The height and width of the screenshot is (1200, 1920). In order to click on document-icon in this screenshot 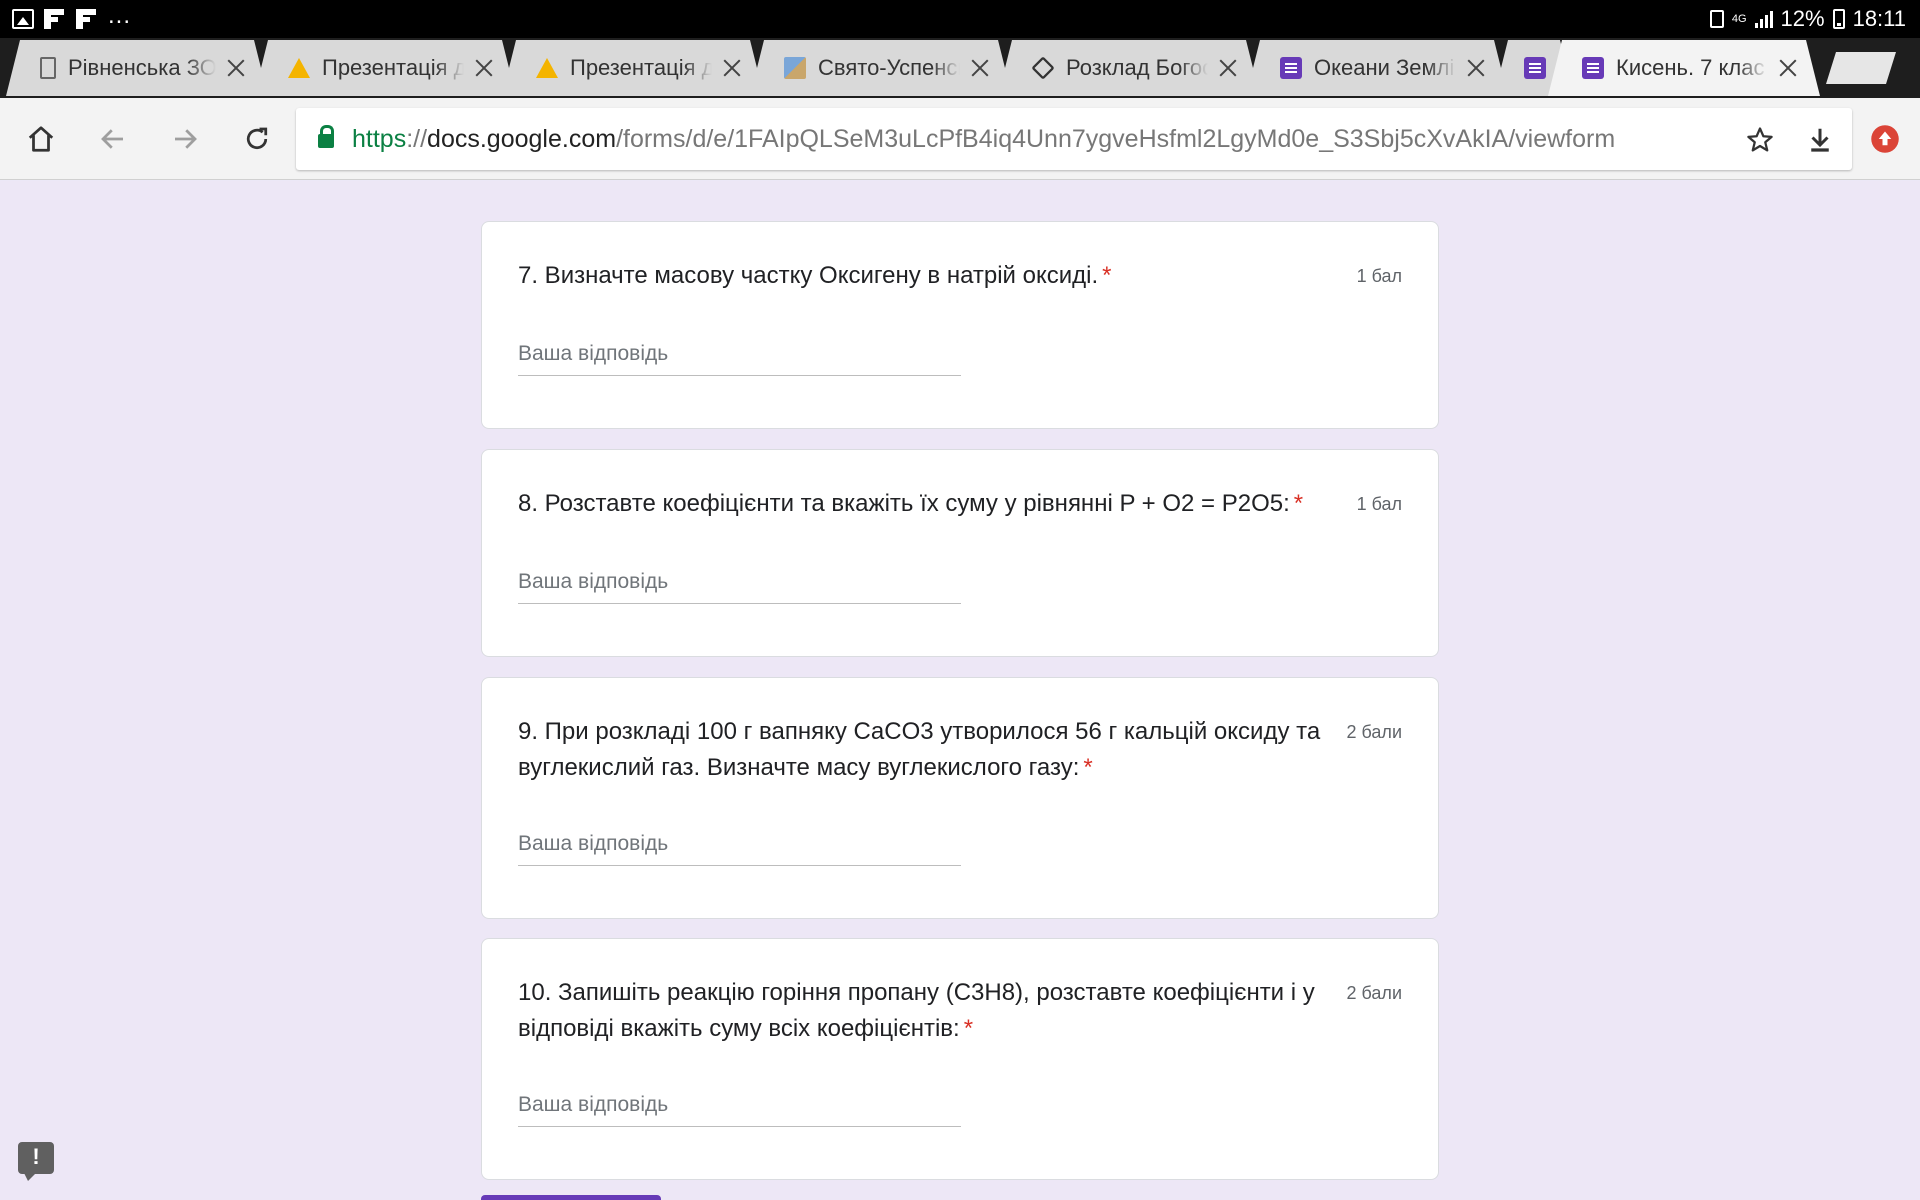, I will do `click(48, 68)`.